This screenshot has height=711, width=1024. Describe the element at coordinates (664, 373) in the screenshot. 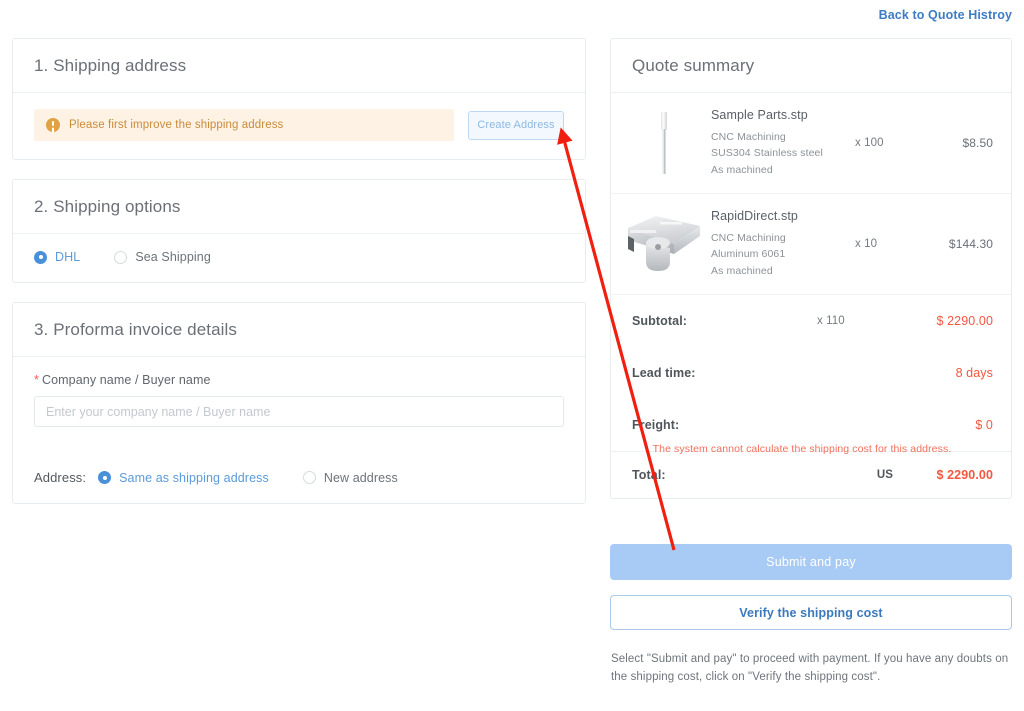

I see `lead-time-label: Lead time:` at that location.